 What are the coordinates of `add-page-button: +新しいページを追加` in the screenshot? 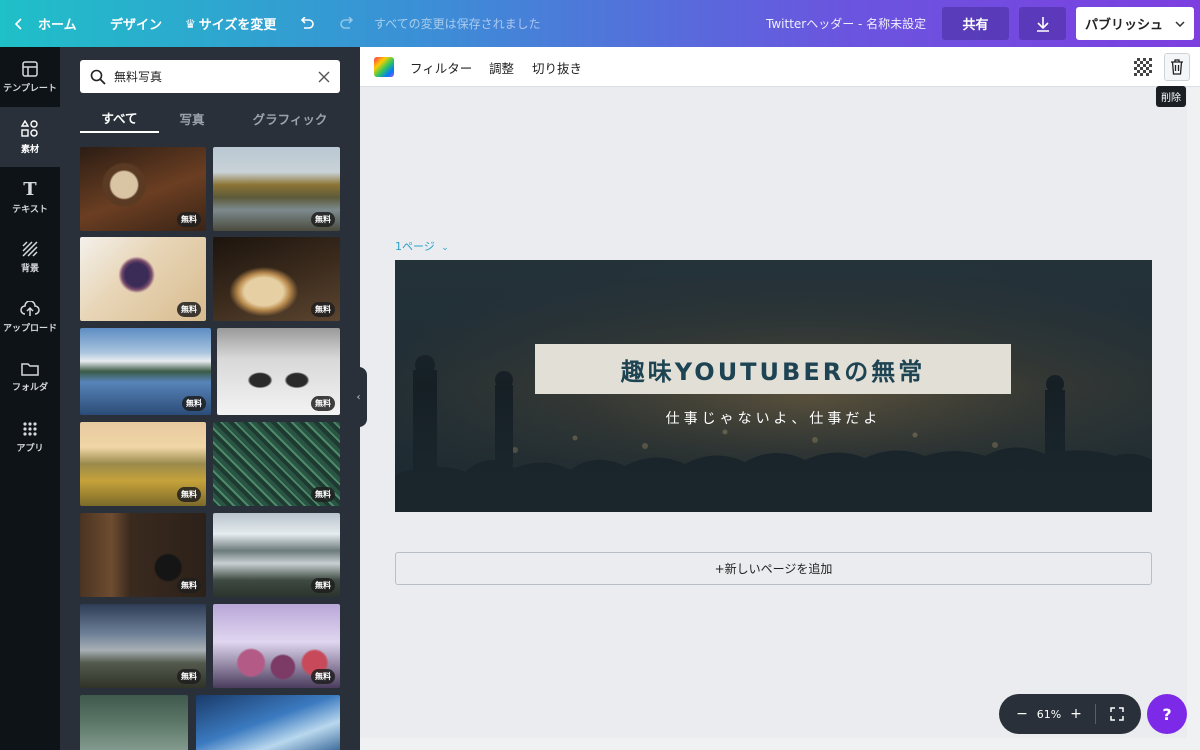 It's located at (773, 568).